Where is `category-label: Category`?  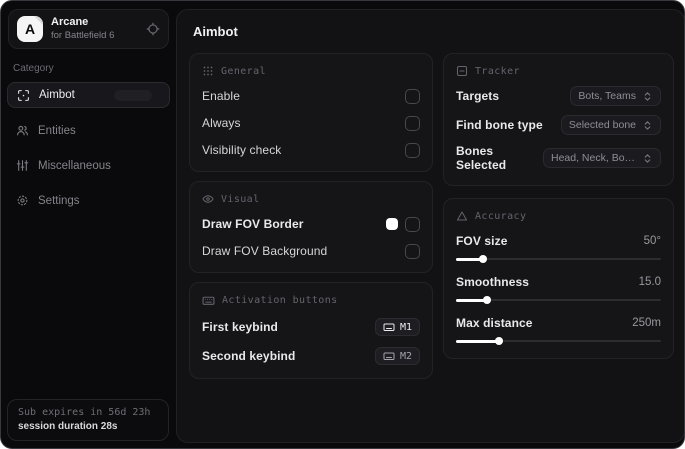 category-label: Category is located at coordinates (33, 68).